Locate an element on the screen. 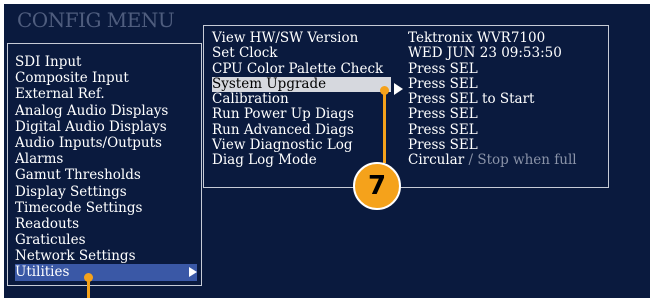 The height and width of the screenshot is (298, 654). submenu-arrow-icon is located at coordinates (193, 272).